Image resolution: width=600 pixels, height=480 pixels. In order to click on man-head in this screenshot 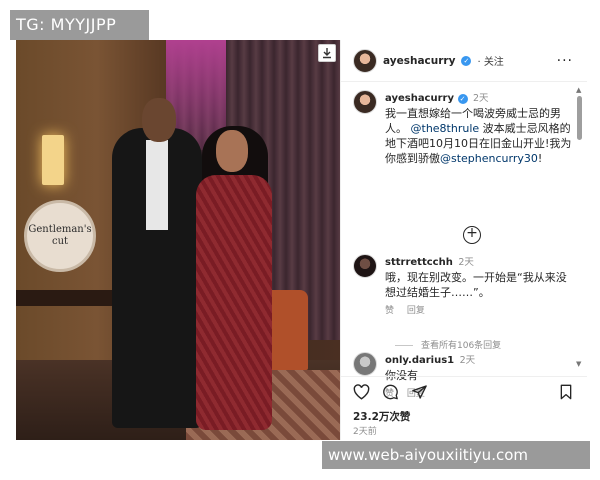, I will do `click(159, 120)`.